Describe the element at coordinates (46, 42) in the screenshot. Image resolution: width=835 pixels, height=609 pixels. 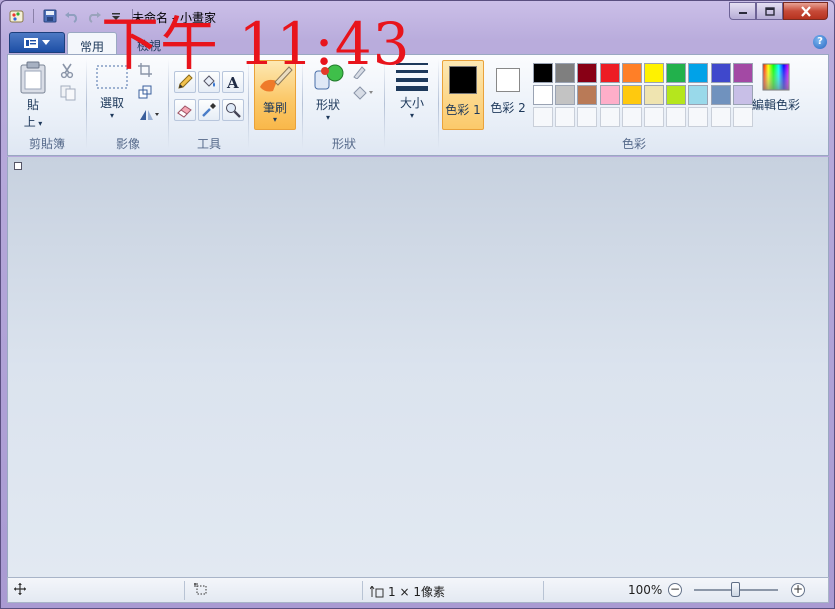
I see `chevron-down-icon` at that location.